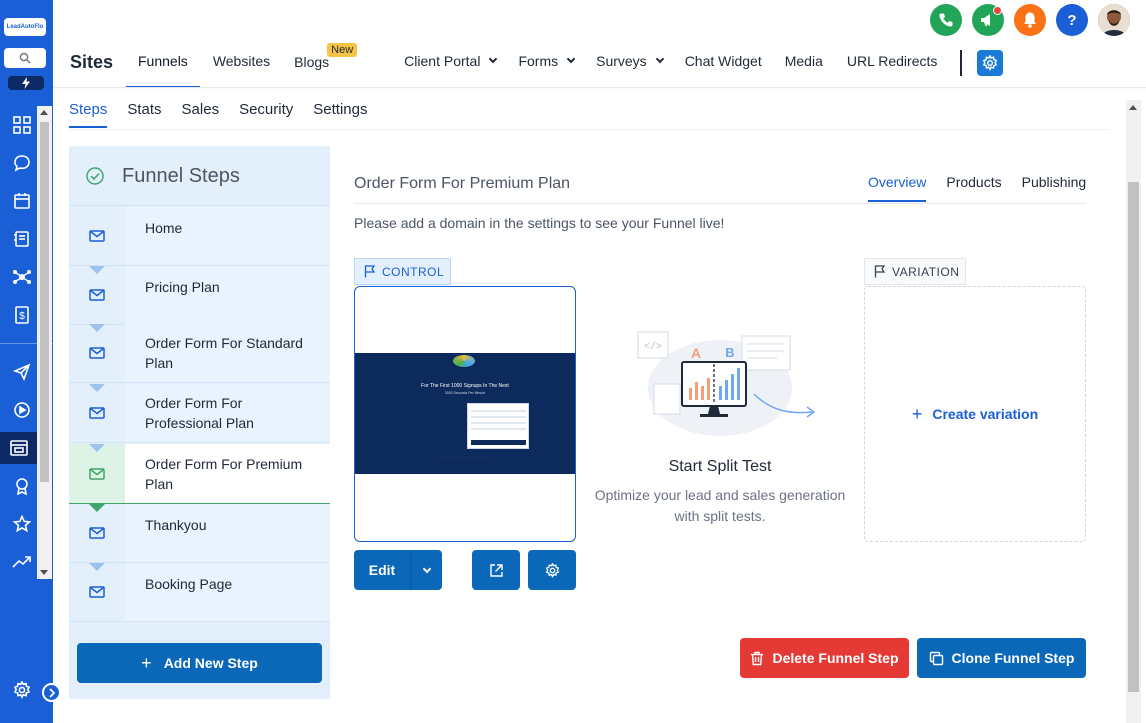 This screenshot has width=1146, height=723. Describe the element at coordinates (227, 413) in the screenshot. I see `step-label: Order Form For Professional Plan` at that location.